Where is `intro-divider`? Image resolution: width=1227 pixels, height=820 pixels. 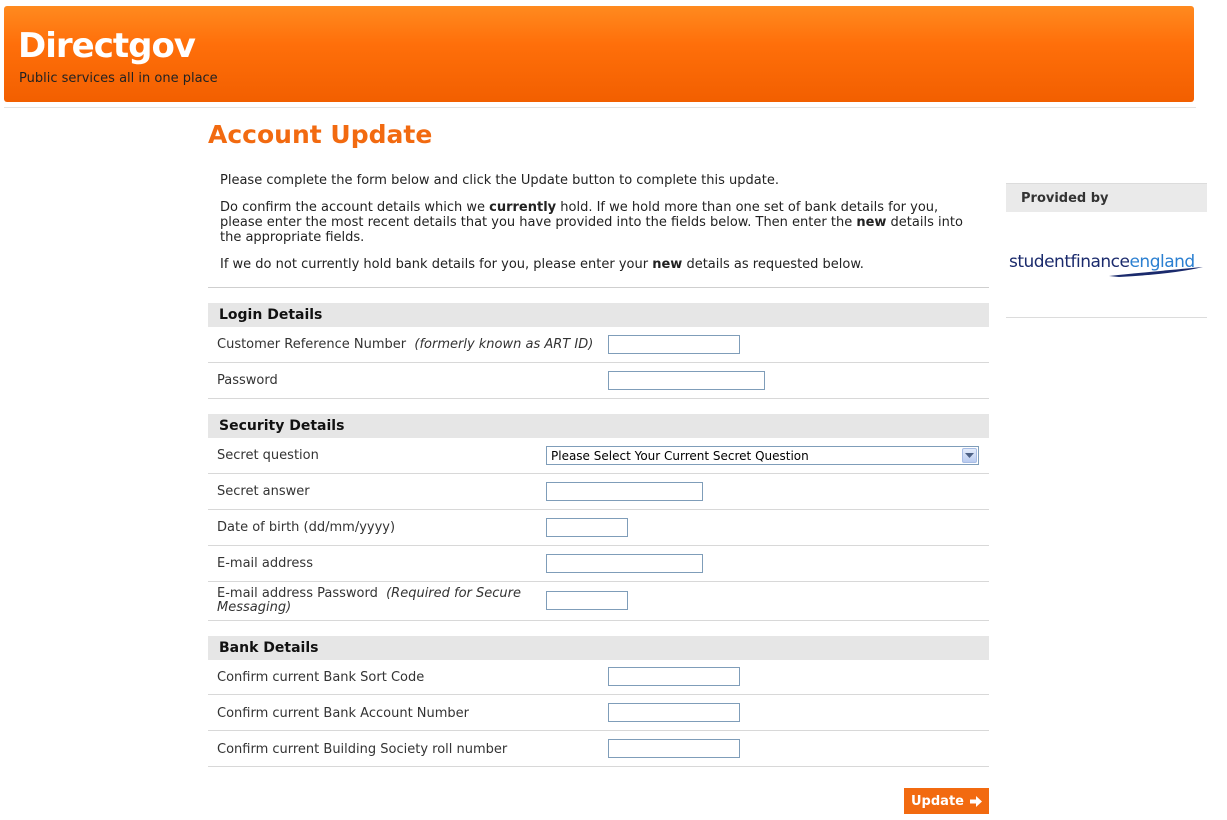 intro-divider is located at coordinates (598, 287).